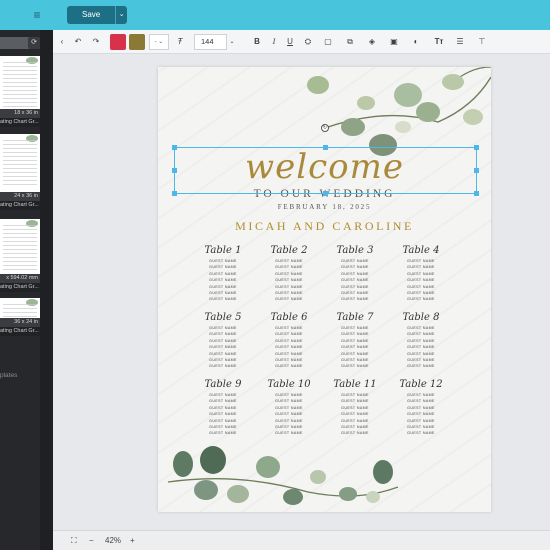 The image size is (550, 550). What do you see at coordinates (460, 42) in the screenshot?
I see `line-spacing-icon: ☰` at bounding box center [460, 42].